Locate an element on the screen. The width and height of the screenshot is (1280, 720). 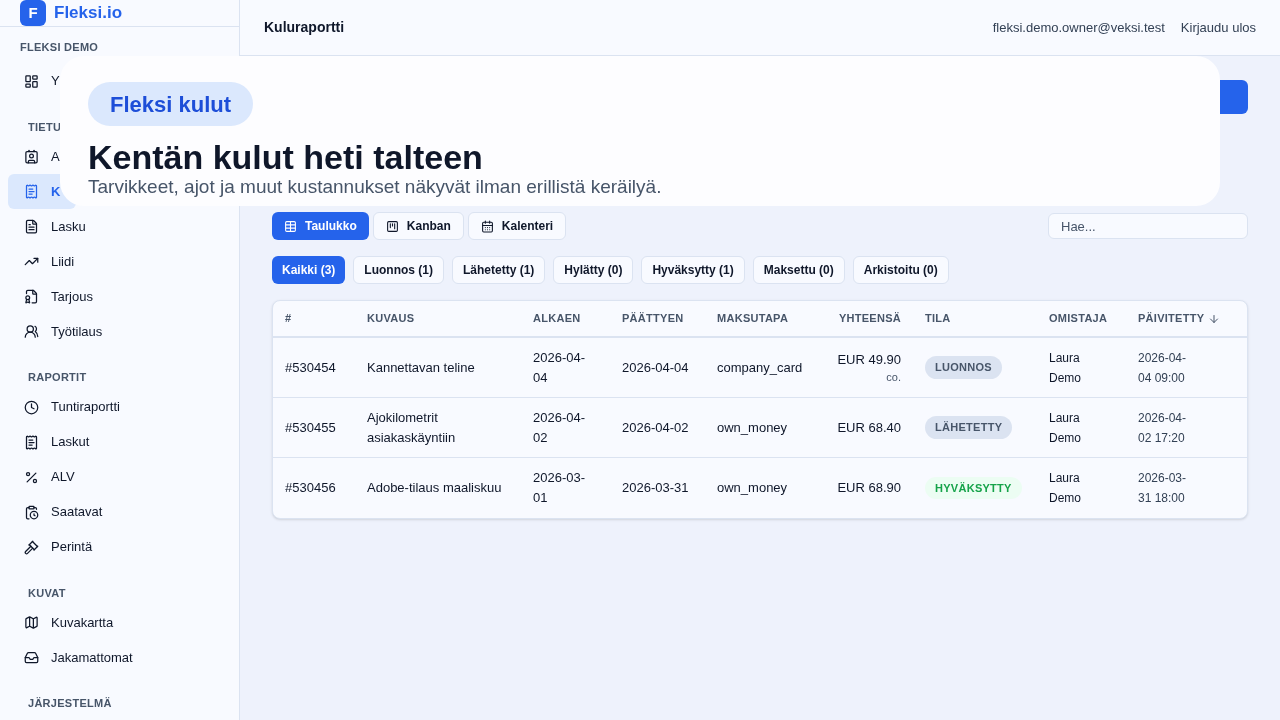
dashboard-icon is located at coordinates (31, 81).